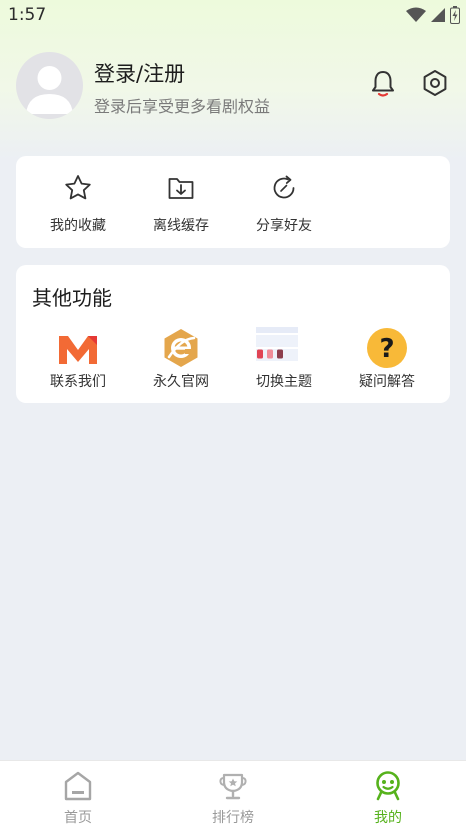 The height and width of the screenshot is (830, 466). Describe the element at coordinates (435, 83) in the screenshot. I see `gear-icon` at that location.